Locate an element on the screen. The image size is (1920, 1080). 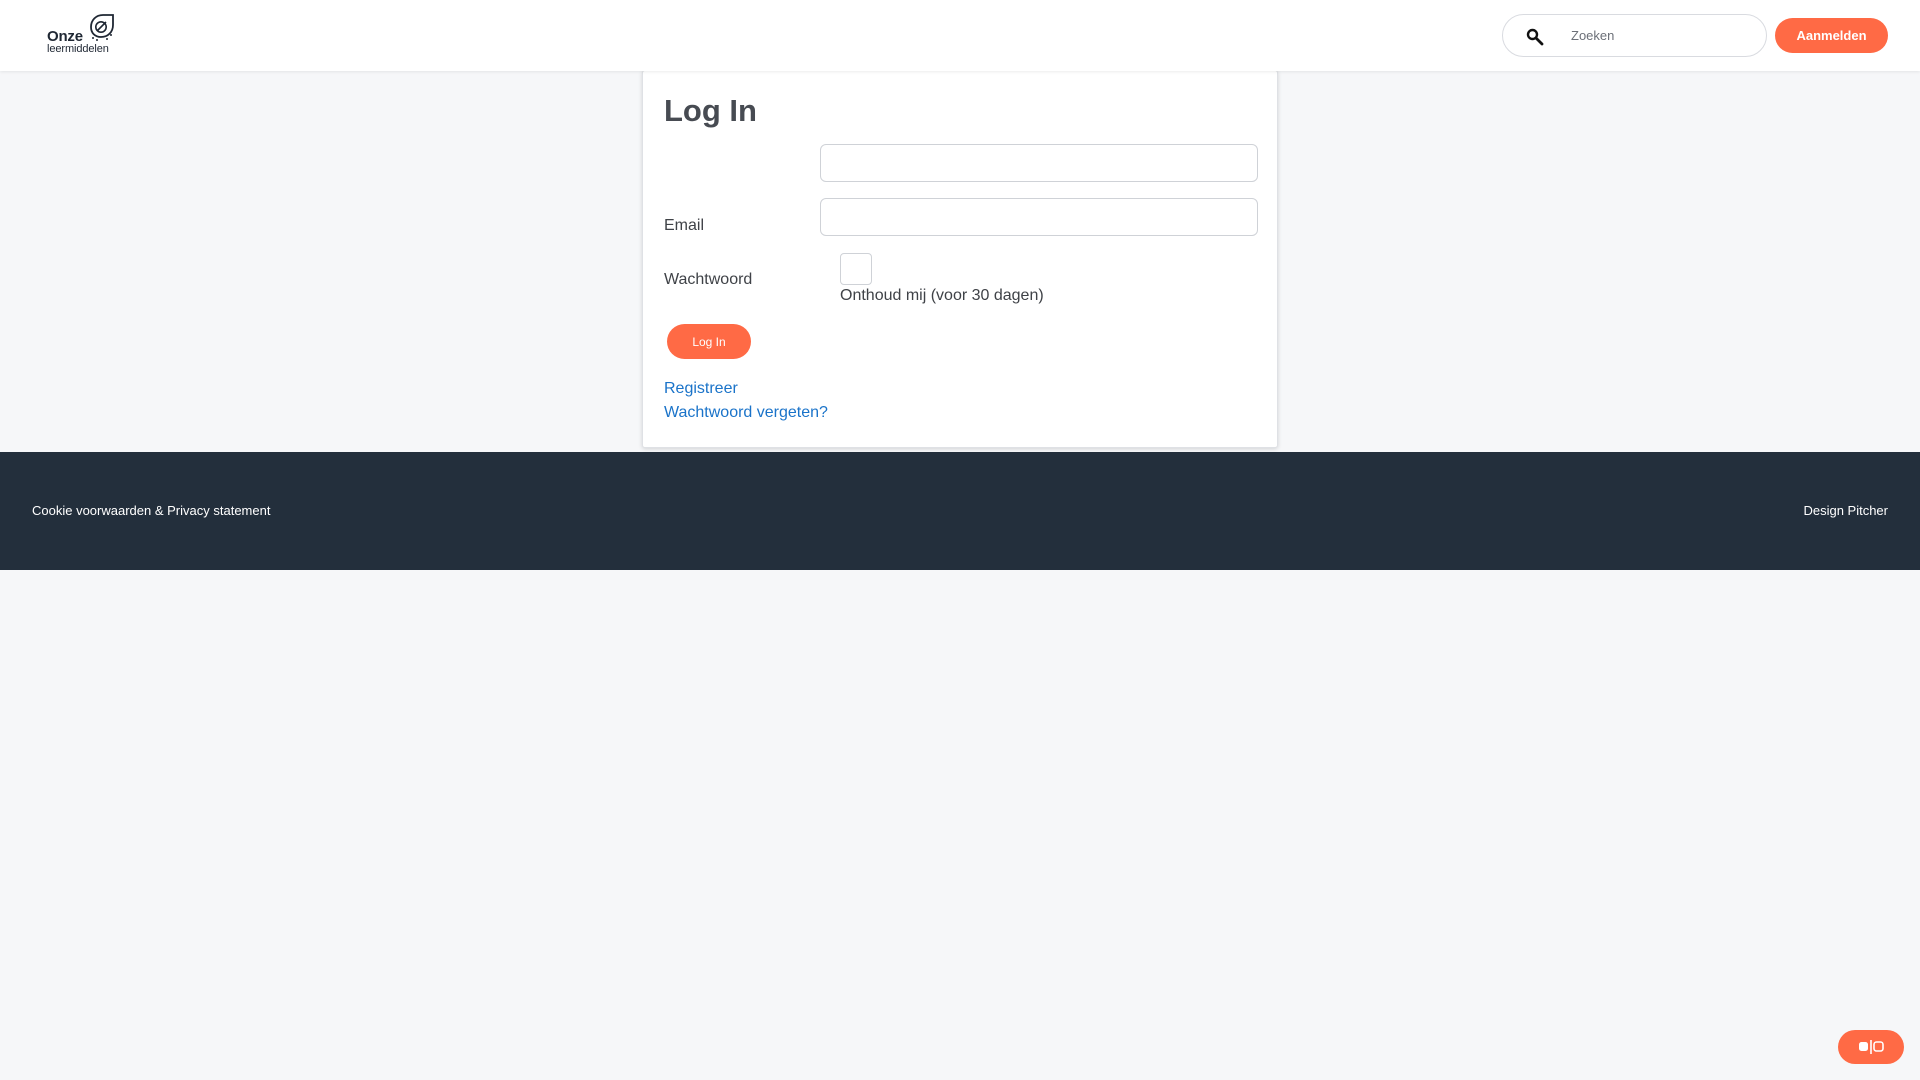
logo-text-secondary: leermiddelen is located at coordinates (78, 49).